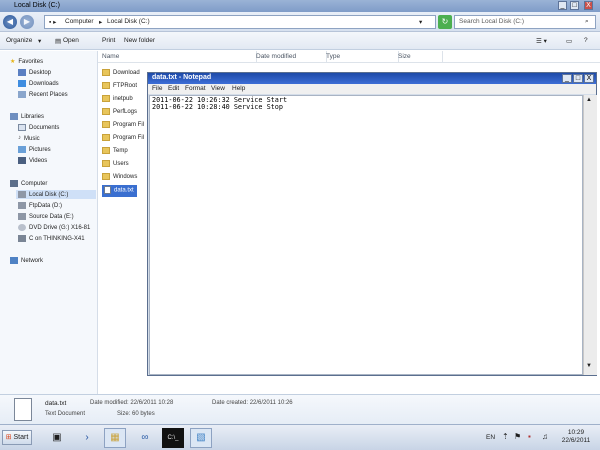  Describe the element at coordinates (71, 40) in the screenshot. I see `open-button: Open` at that location.